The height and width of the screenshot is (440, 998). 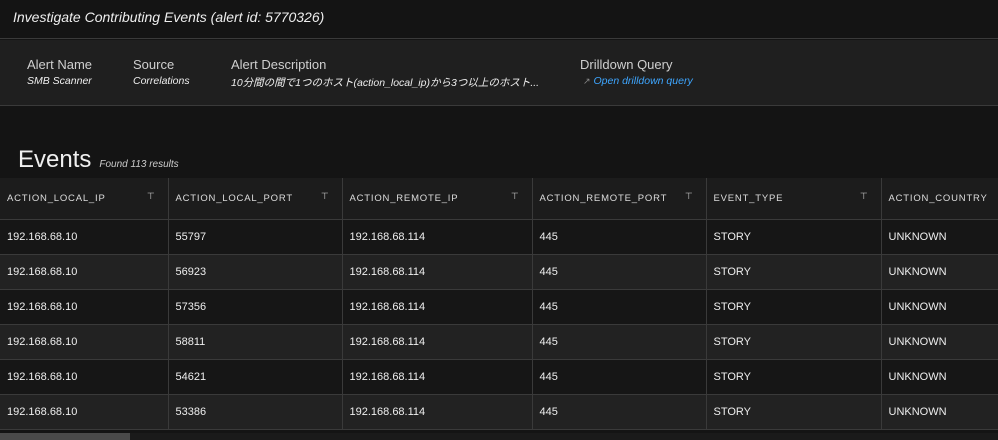 I want to click on source-label: Source, so click(x=154, y=64).